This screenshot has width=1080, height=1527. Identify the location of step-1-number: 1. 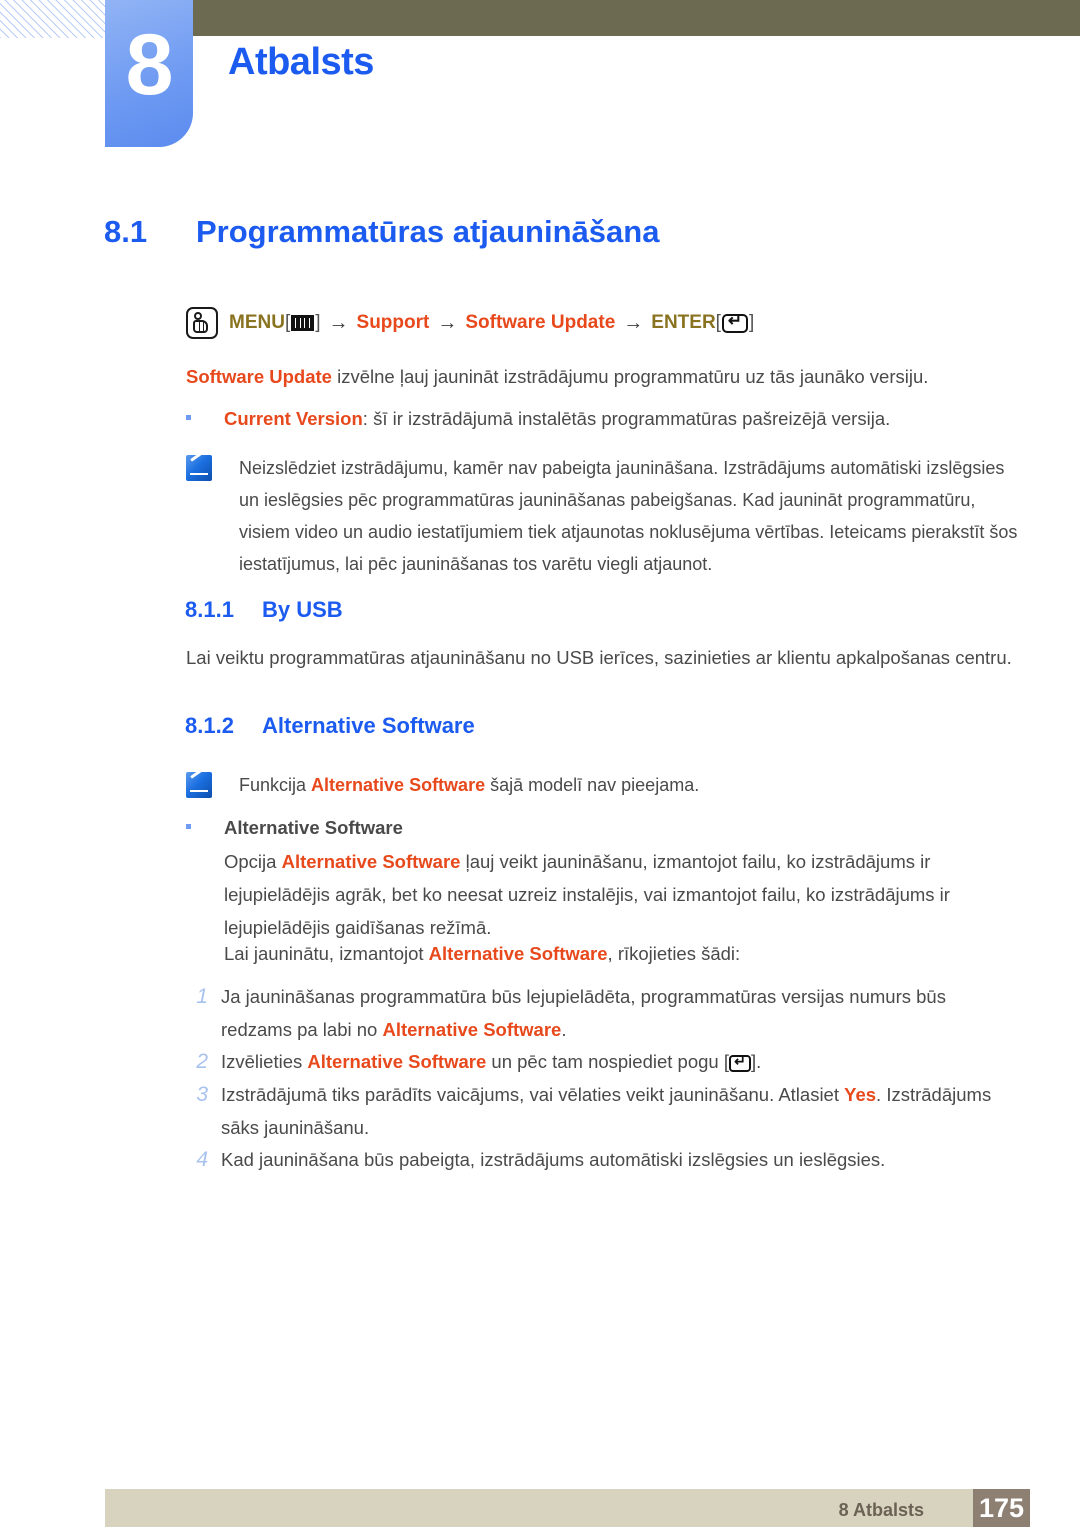
(202, 996).